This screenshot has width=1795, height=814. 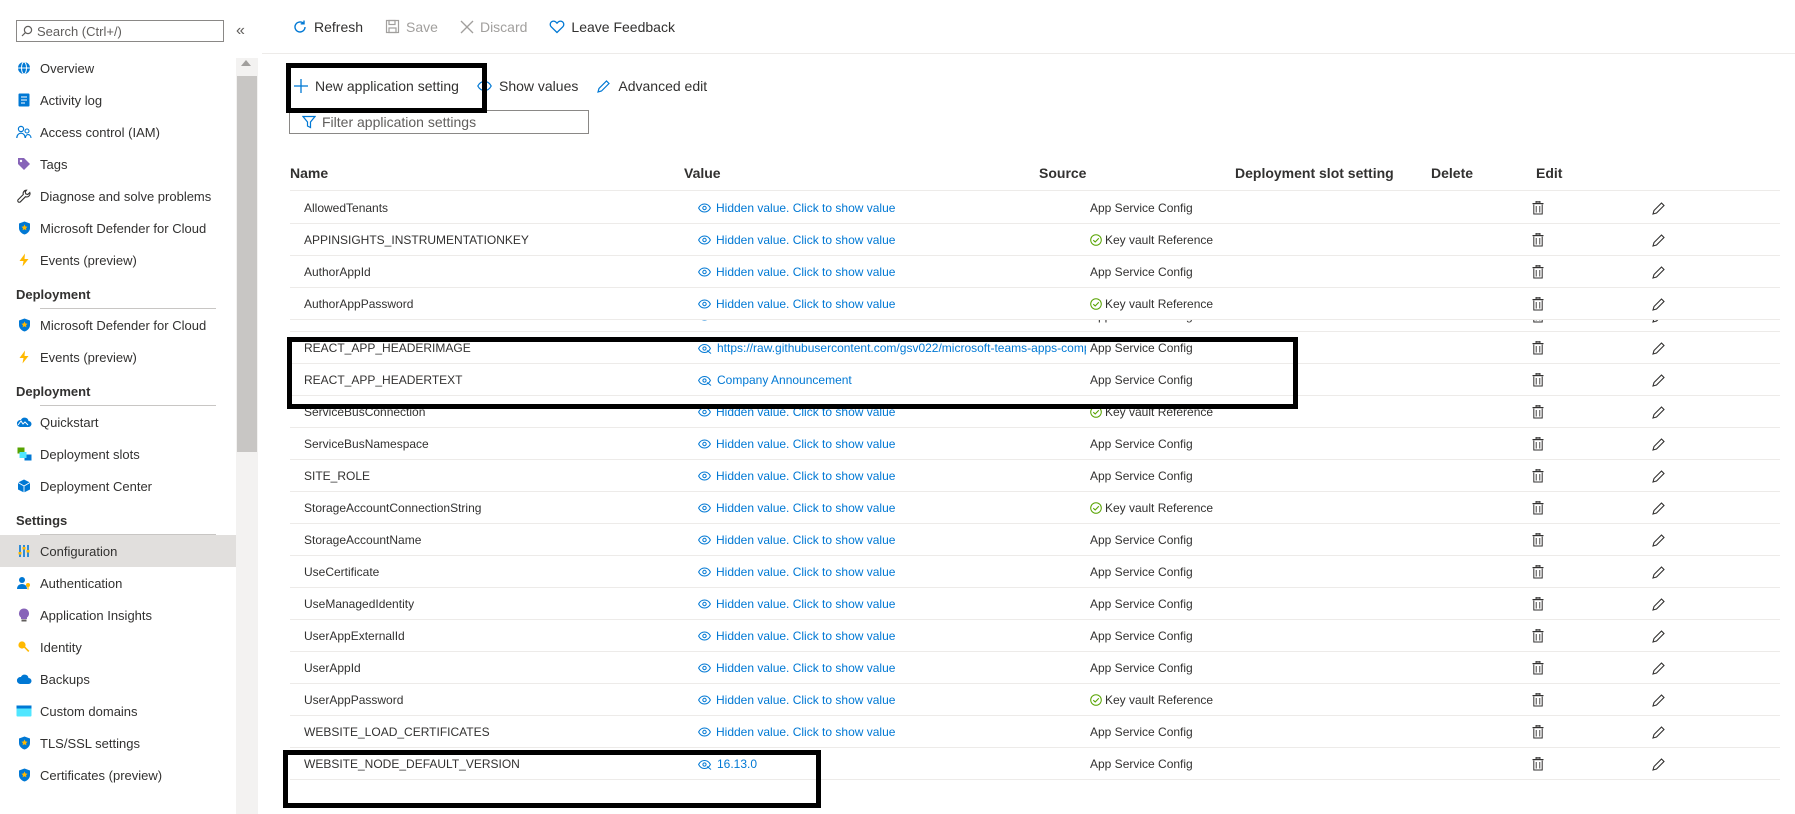 What do you see at coordinates (439, 122) in the screenshot?
I see `filter-settings-input: Filter application settings` at bounding box center [439, 122].